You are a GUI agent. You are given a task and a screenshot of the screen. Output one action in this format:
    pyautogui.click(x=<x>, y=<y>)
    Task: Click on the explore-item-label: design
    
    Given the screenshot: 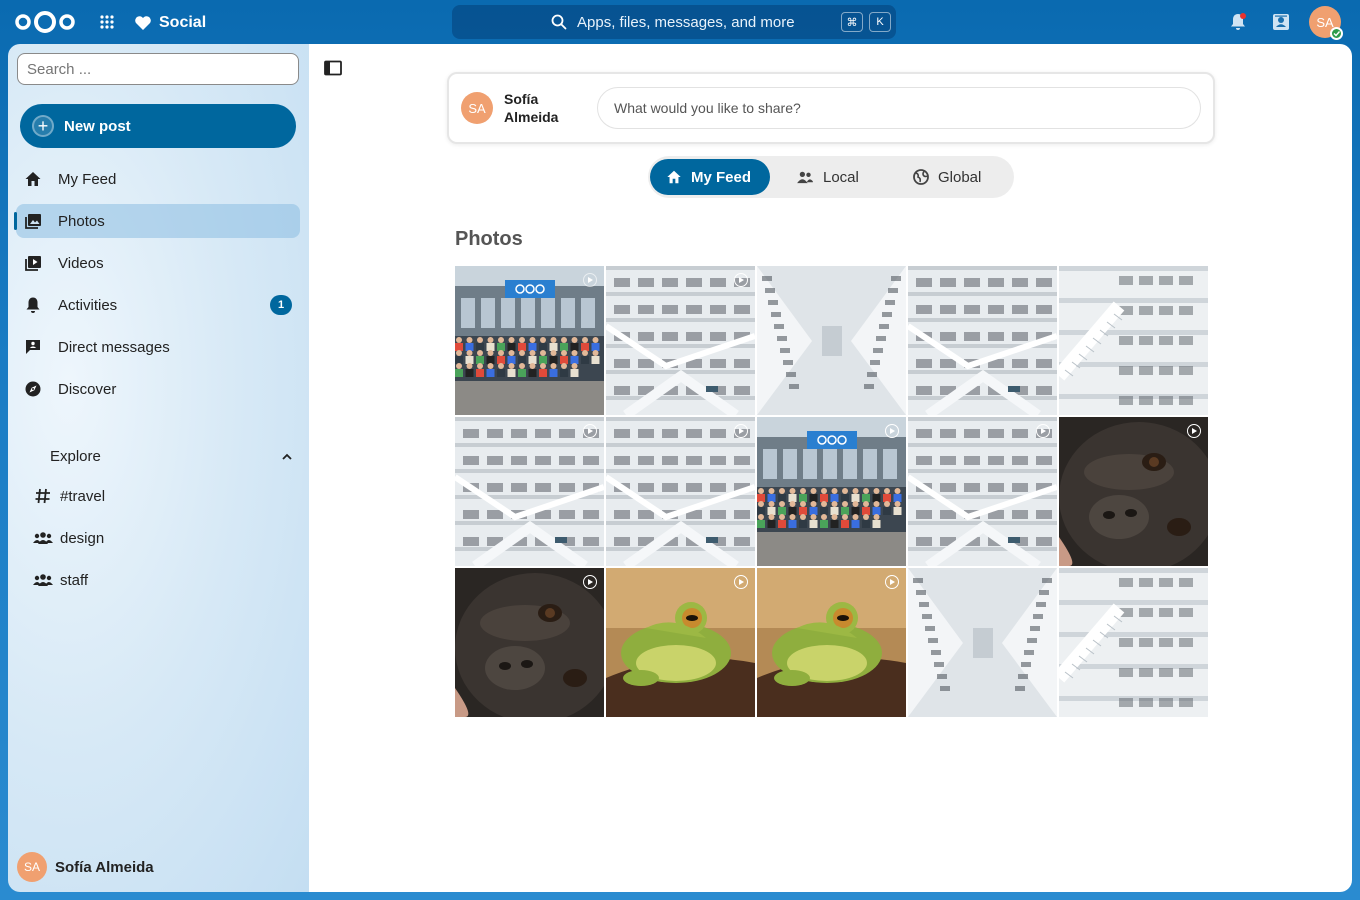 What is the action you would take?
    pyautogui.click(x=82, y=538)
    